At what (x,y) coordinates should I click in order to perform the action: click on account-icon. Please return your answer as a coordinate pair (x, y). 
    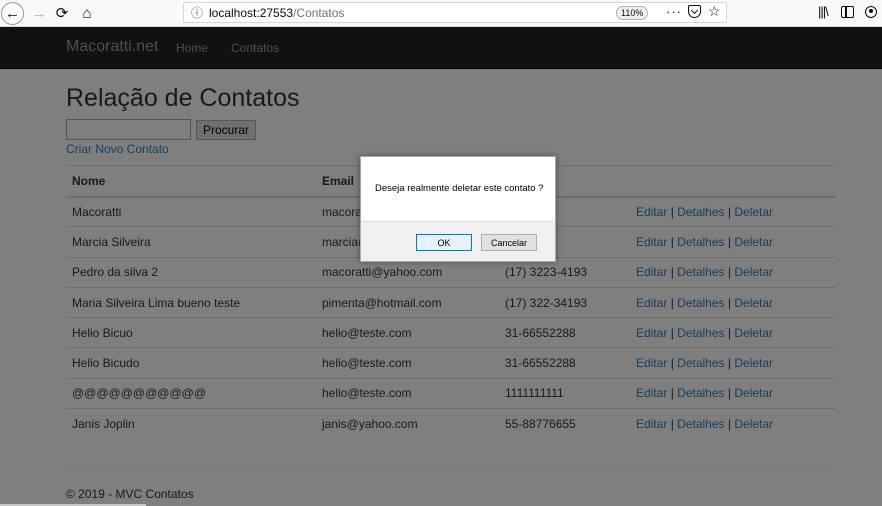
    Looking at the image, I should click on (871, 12).